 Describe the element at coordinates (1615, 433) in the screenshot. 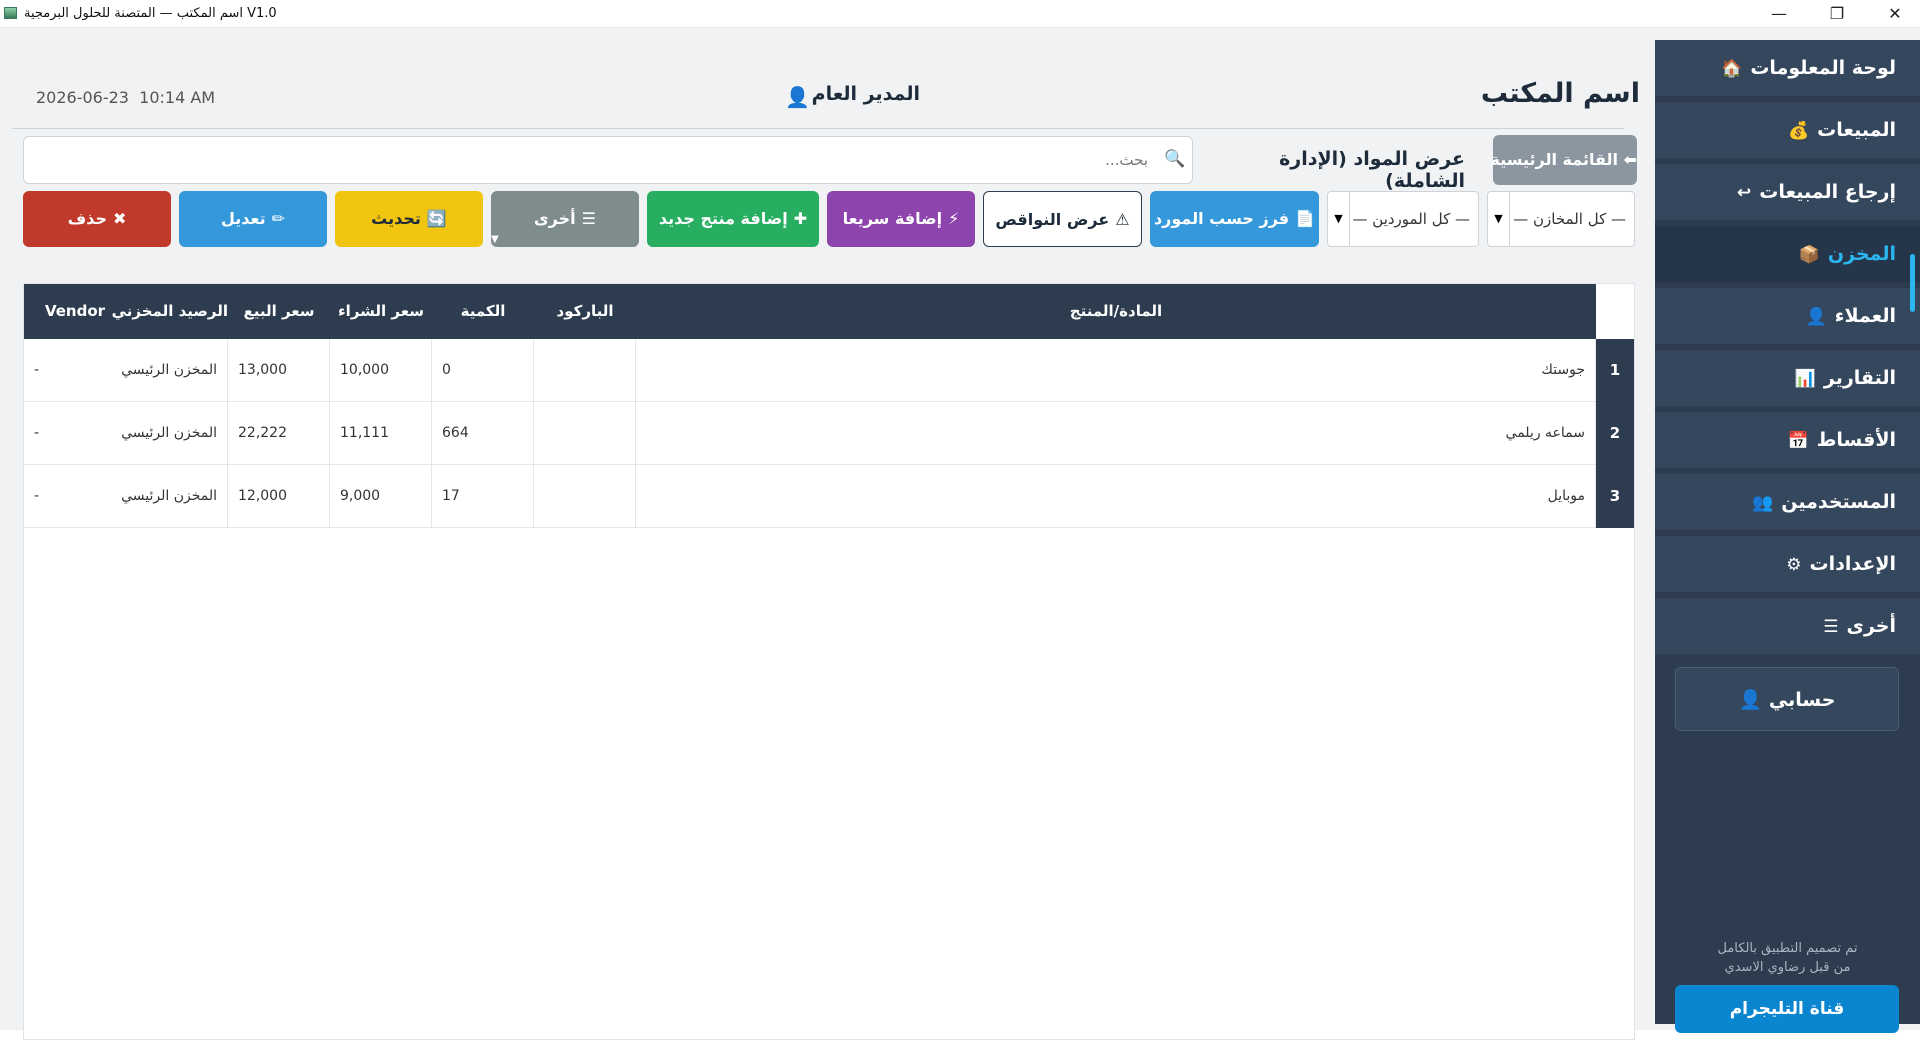

I see `row-number: 2` at that location.